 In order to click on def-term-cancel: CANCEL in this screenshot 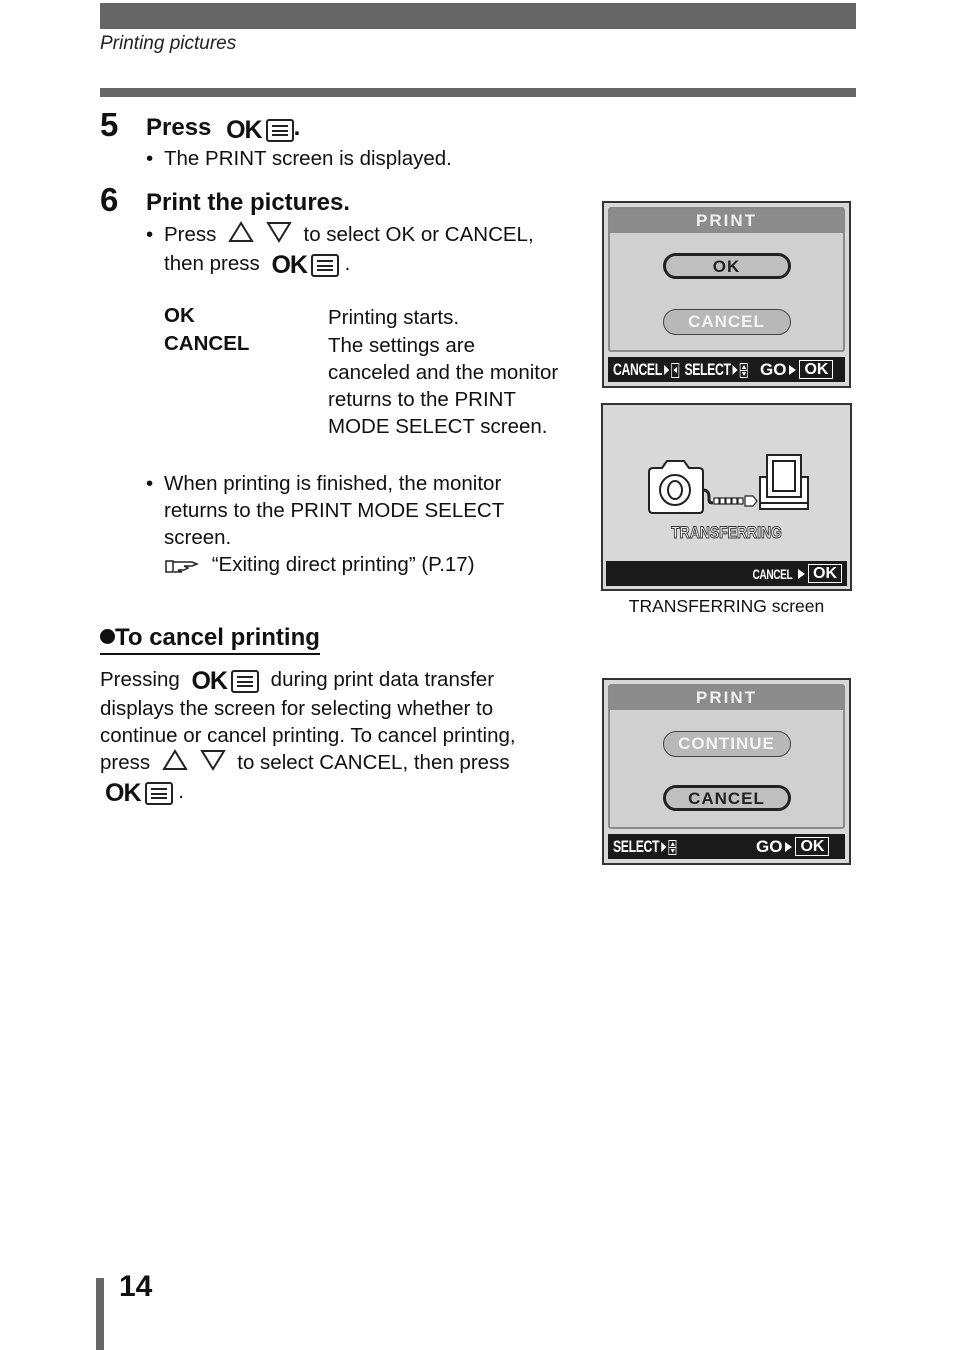, I will do `click(207, 343)`.